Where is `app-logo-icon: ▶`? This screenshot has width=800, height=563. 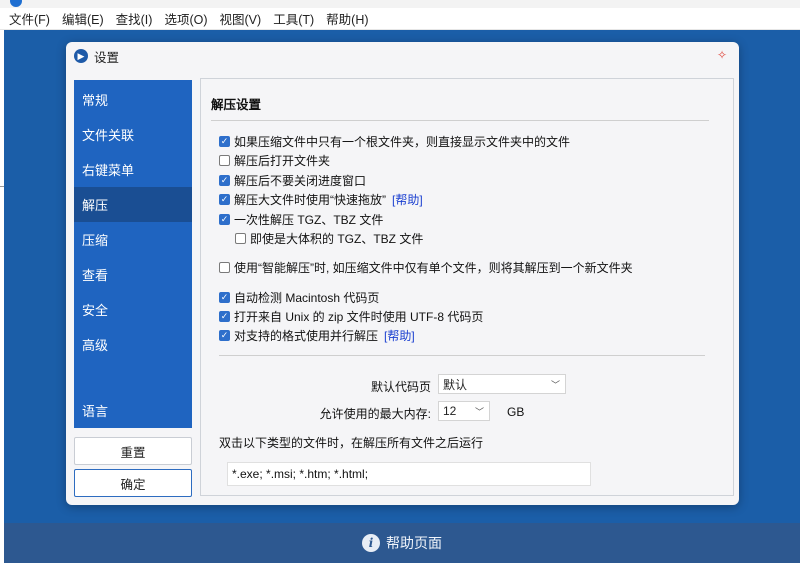 app-logo-icon: ▶ is located at coordinates (81, 56).